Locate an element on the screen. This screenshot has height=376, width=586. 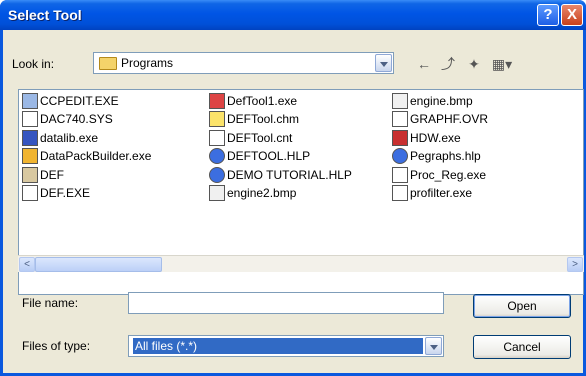
back-icon: ← is located at coordinates (424, 64).